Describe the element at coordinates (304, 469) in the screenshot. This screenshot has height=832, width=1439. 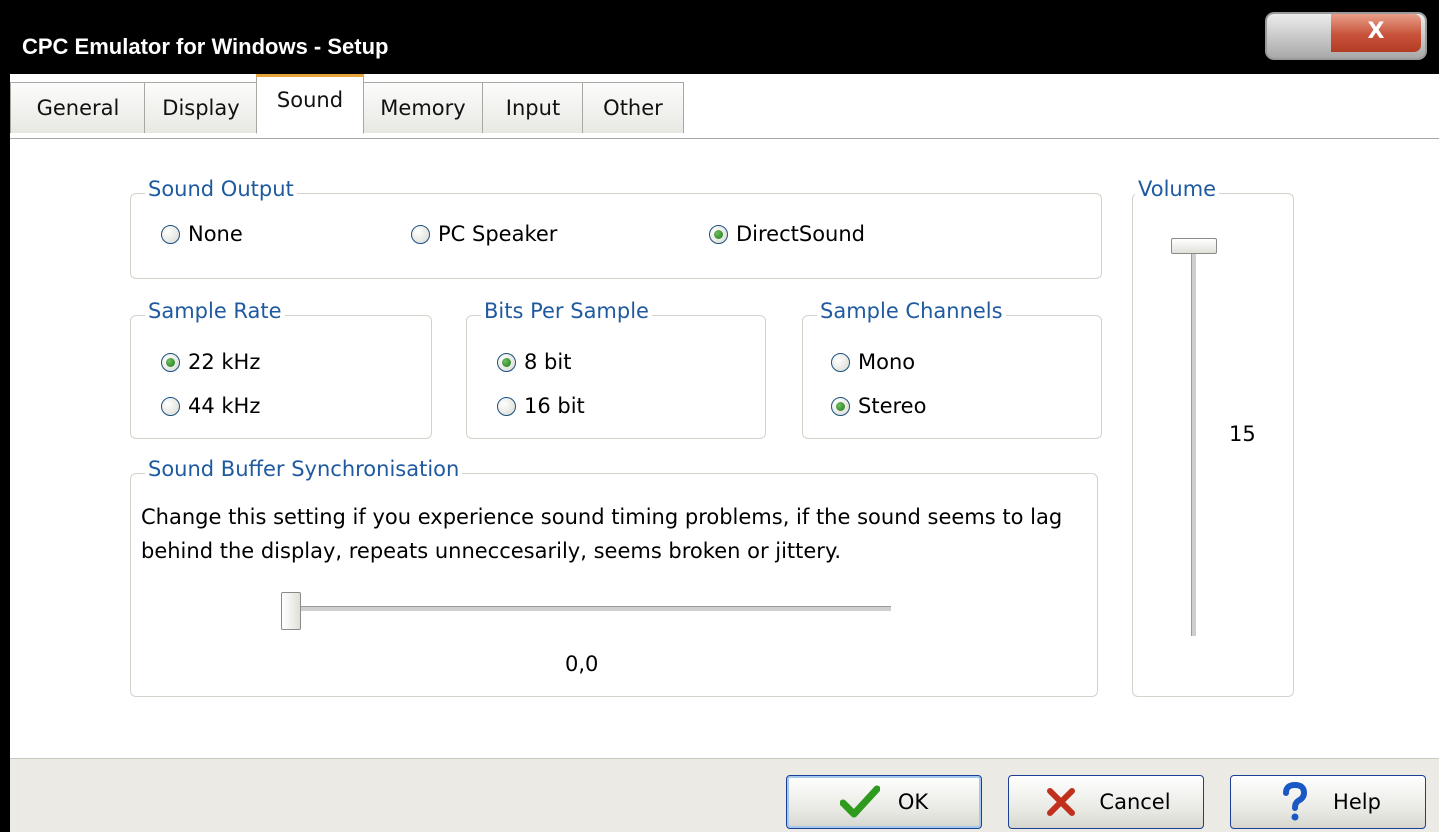
I see `buffer-sync-legend: Sound Buffer Synchronisation` at that location.